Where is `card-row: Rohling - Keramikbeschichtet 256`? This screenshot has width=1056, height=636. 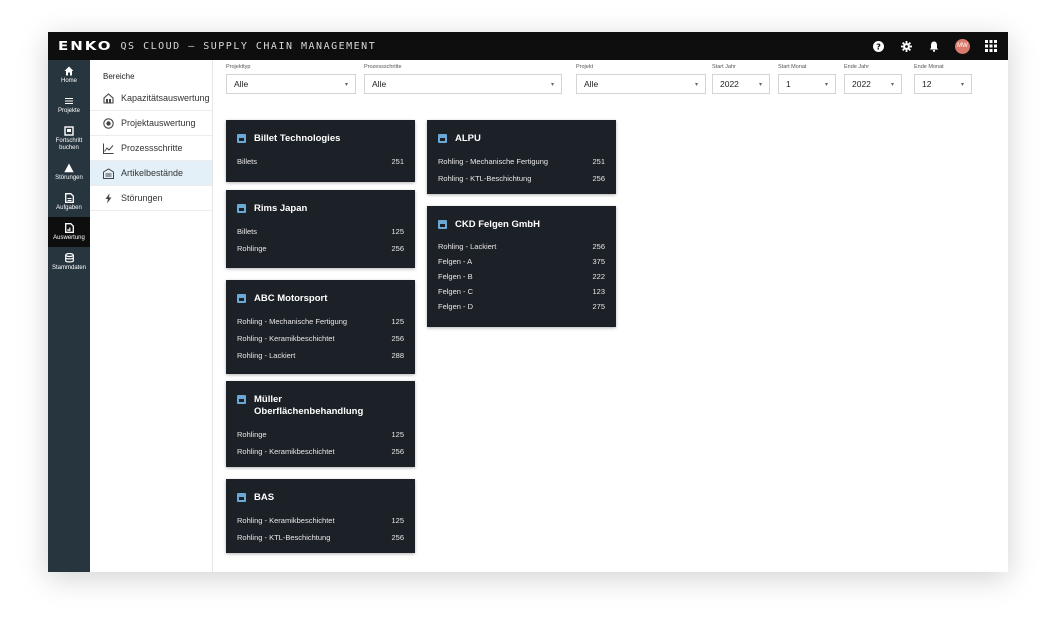 card-row: Rohling - Keramikbeschichtet 256 is located at coordinates (320, 338).